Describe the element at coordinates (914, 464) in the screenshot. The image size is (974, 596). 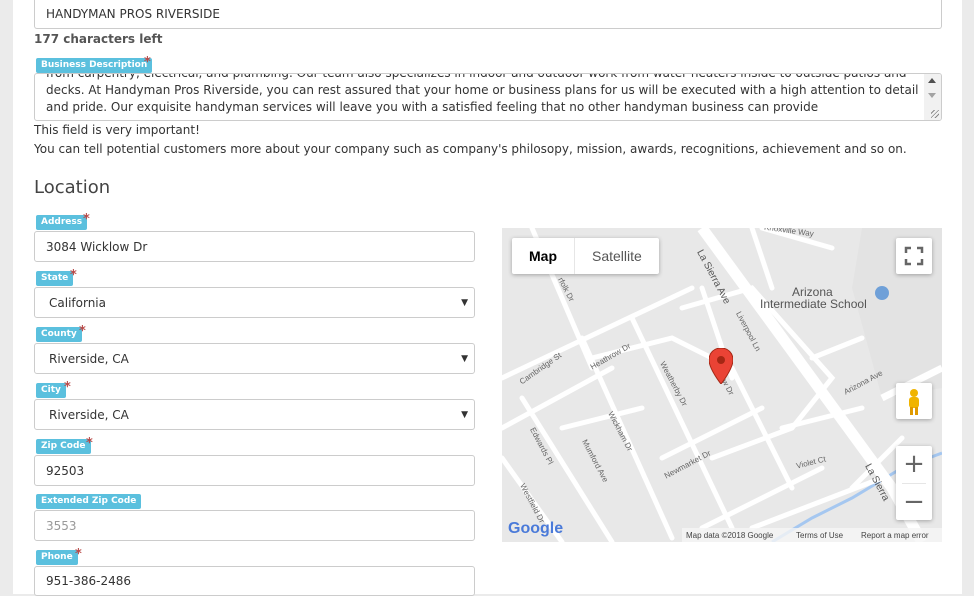
I see `zoom-in-button: +` at that location.